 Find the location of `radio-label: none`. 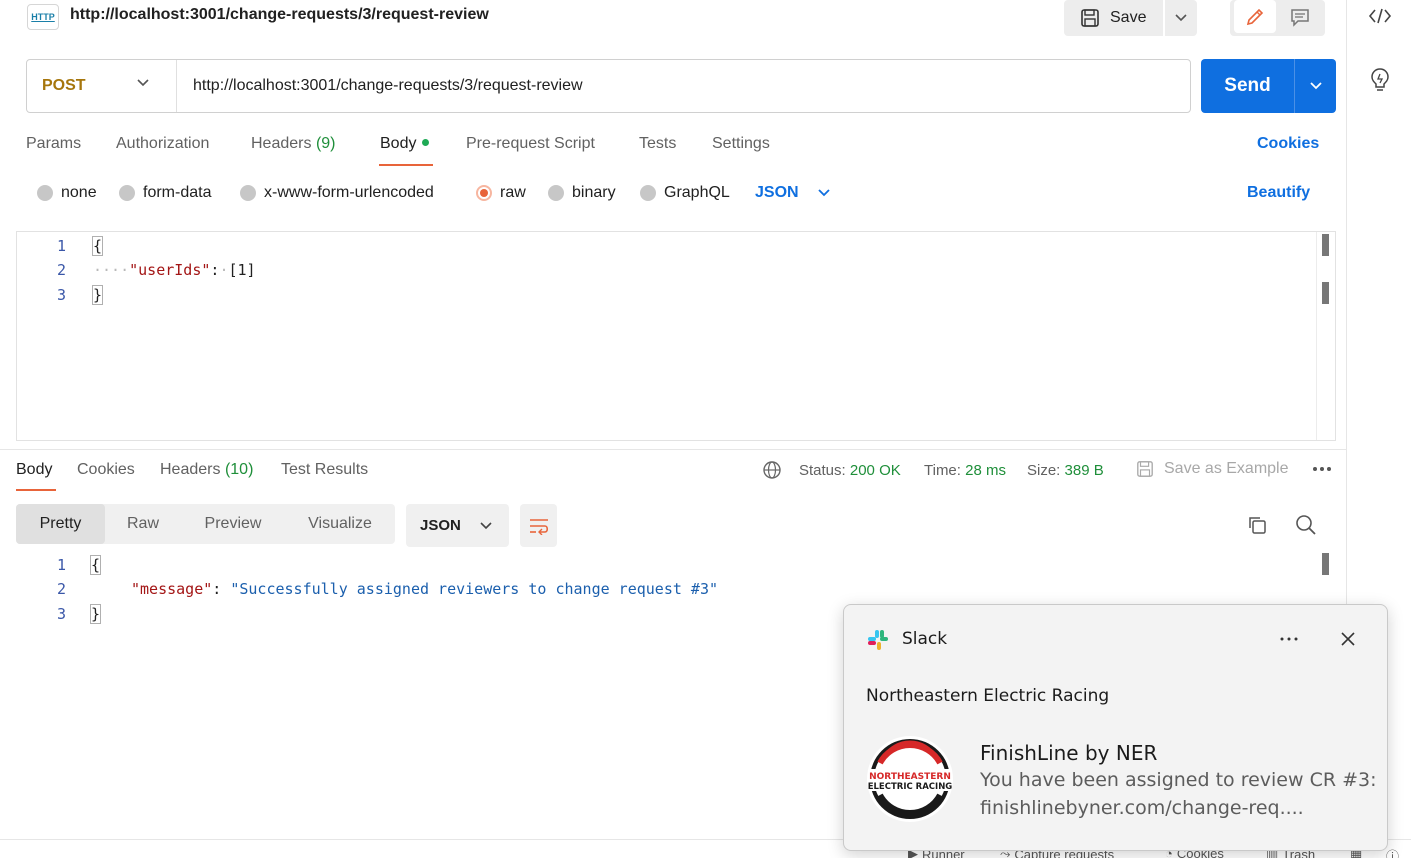

radio-label: none is located at coordinates (79, 192).